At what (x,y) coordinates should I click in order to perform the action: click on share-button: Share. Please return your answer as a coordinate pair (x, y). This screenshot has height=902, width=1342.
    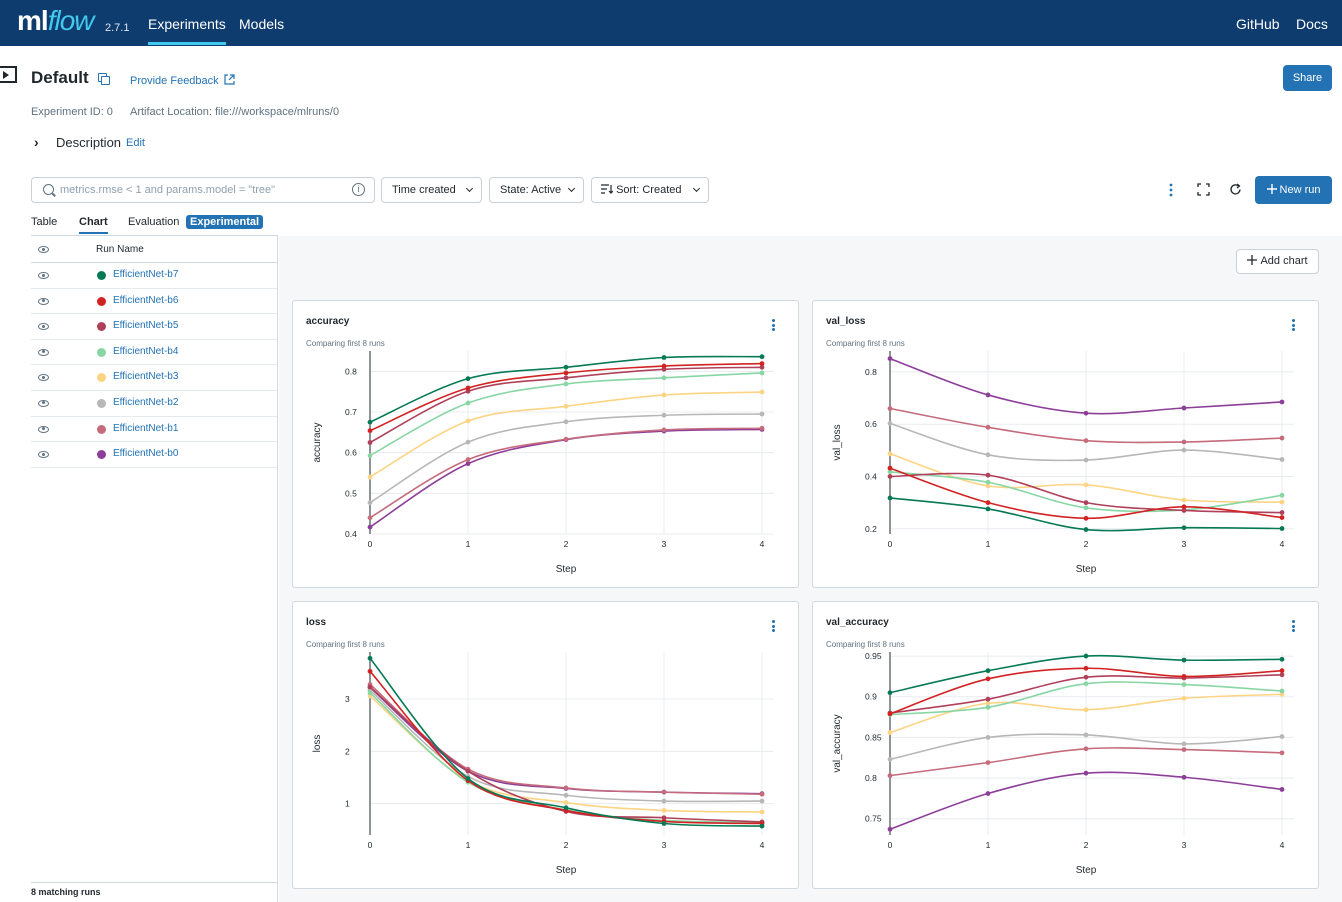
    Looking at the image, I should click on (1307, 78).